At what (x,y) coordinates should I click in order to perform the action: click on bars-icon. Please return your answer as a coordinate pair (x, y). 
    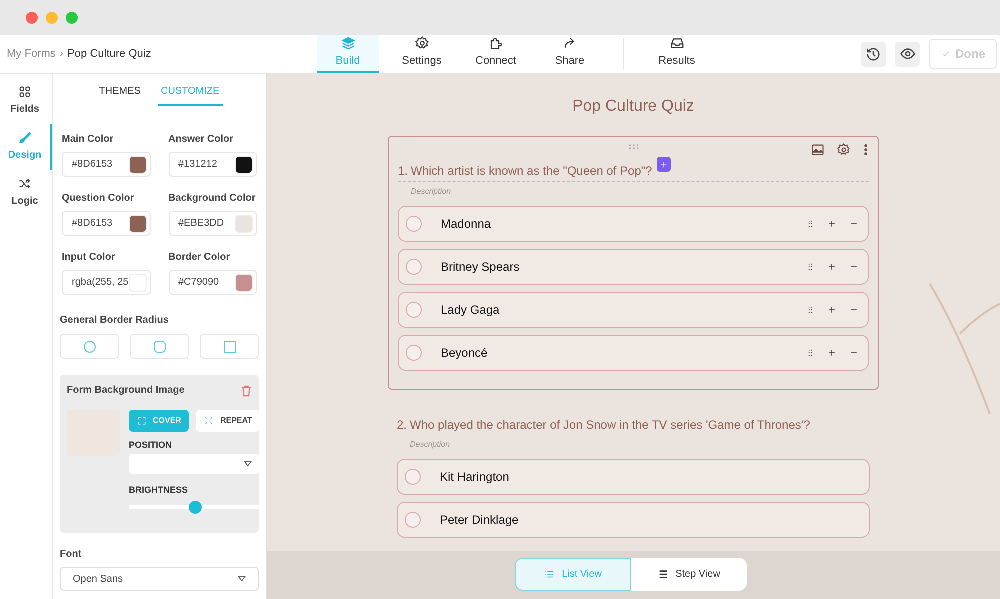
    Looking at the image, I should click on (663, 574).